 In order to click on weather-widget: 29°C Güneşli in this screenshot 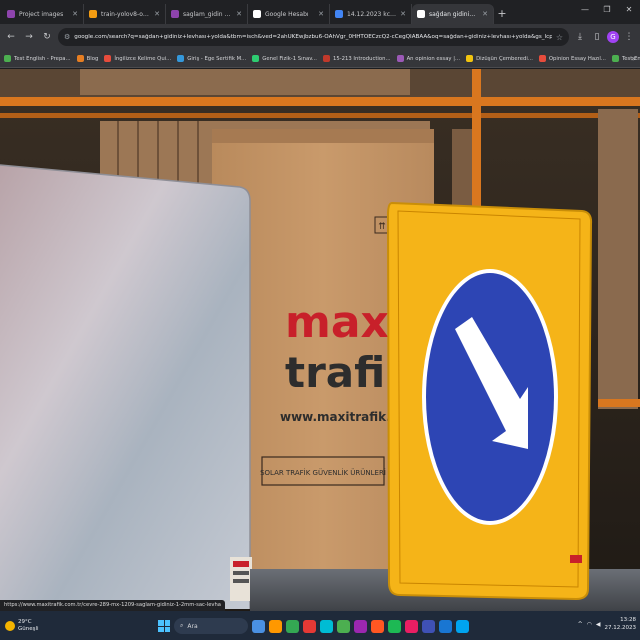, I will do `click(35, 626)`.